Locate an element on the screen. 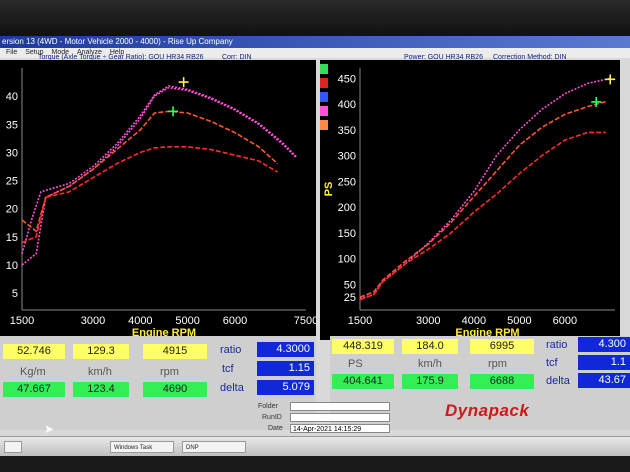 Image resolution: width=630 pixels, height=472 pixels. power-tcf-label: tcf is located at coordinates (552, 363).